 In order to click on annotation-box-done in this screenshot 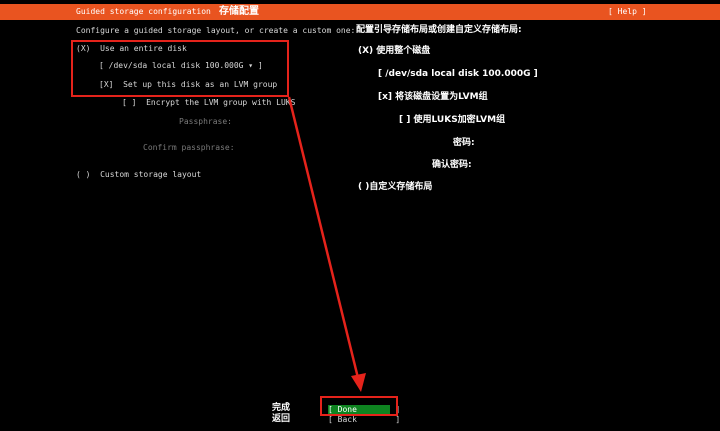, I will do `click(359, 406)`.